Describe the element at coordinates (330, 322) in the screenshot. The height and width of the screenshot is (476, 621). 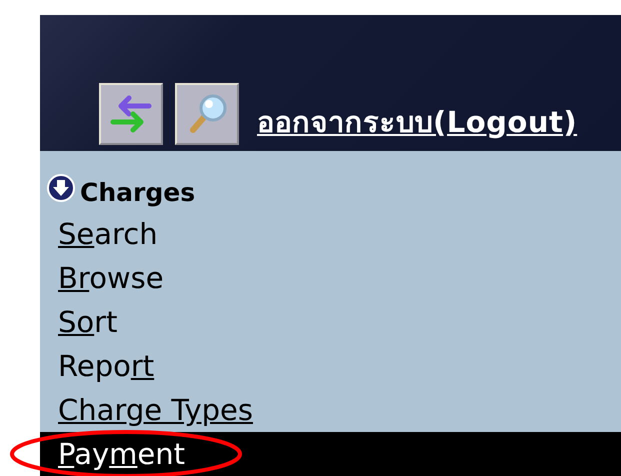
I see `menu-item: Sort` at that location.